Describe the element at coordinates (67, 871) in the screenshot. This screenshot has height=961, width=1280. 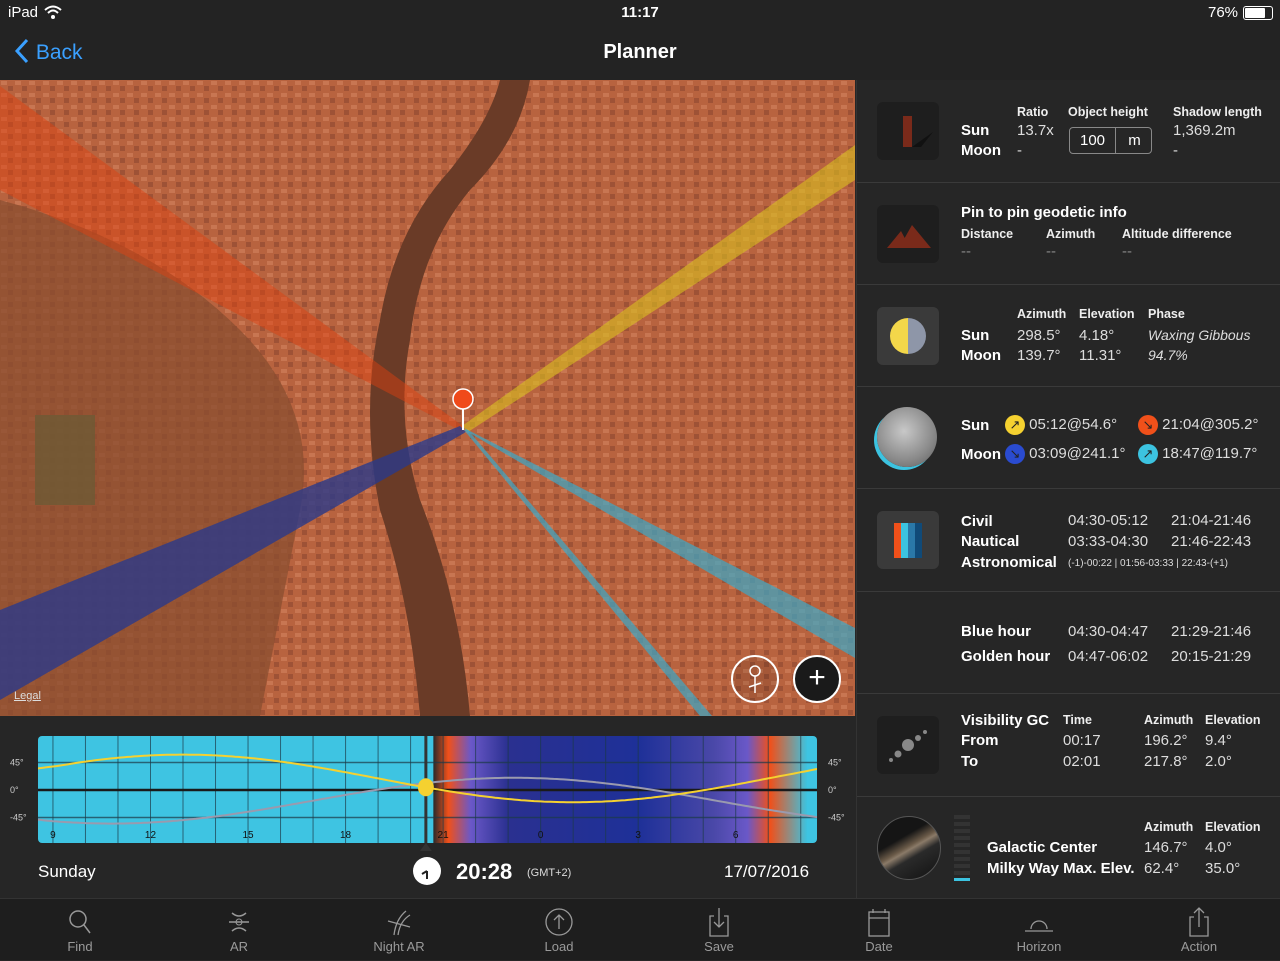
I see `day-label: Sunday` at that location.